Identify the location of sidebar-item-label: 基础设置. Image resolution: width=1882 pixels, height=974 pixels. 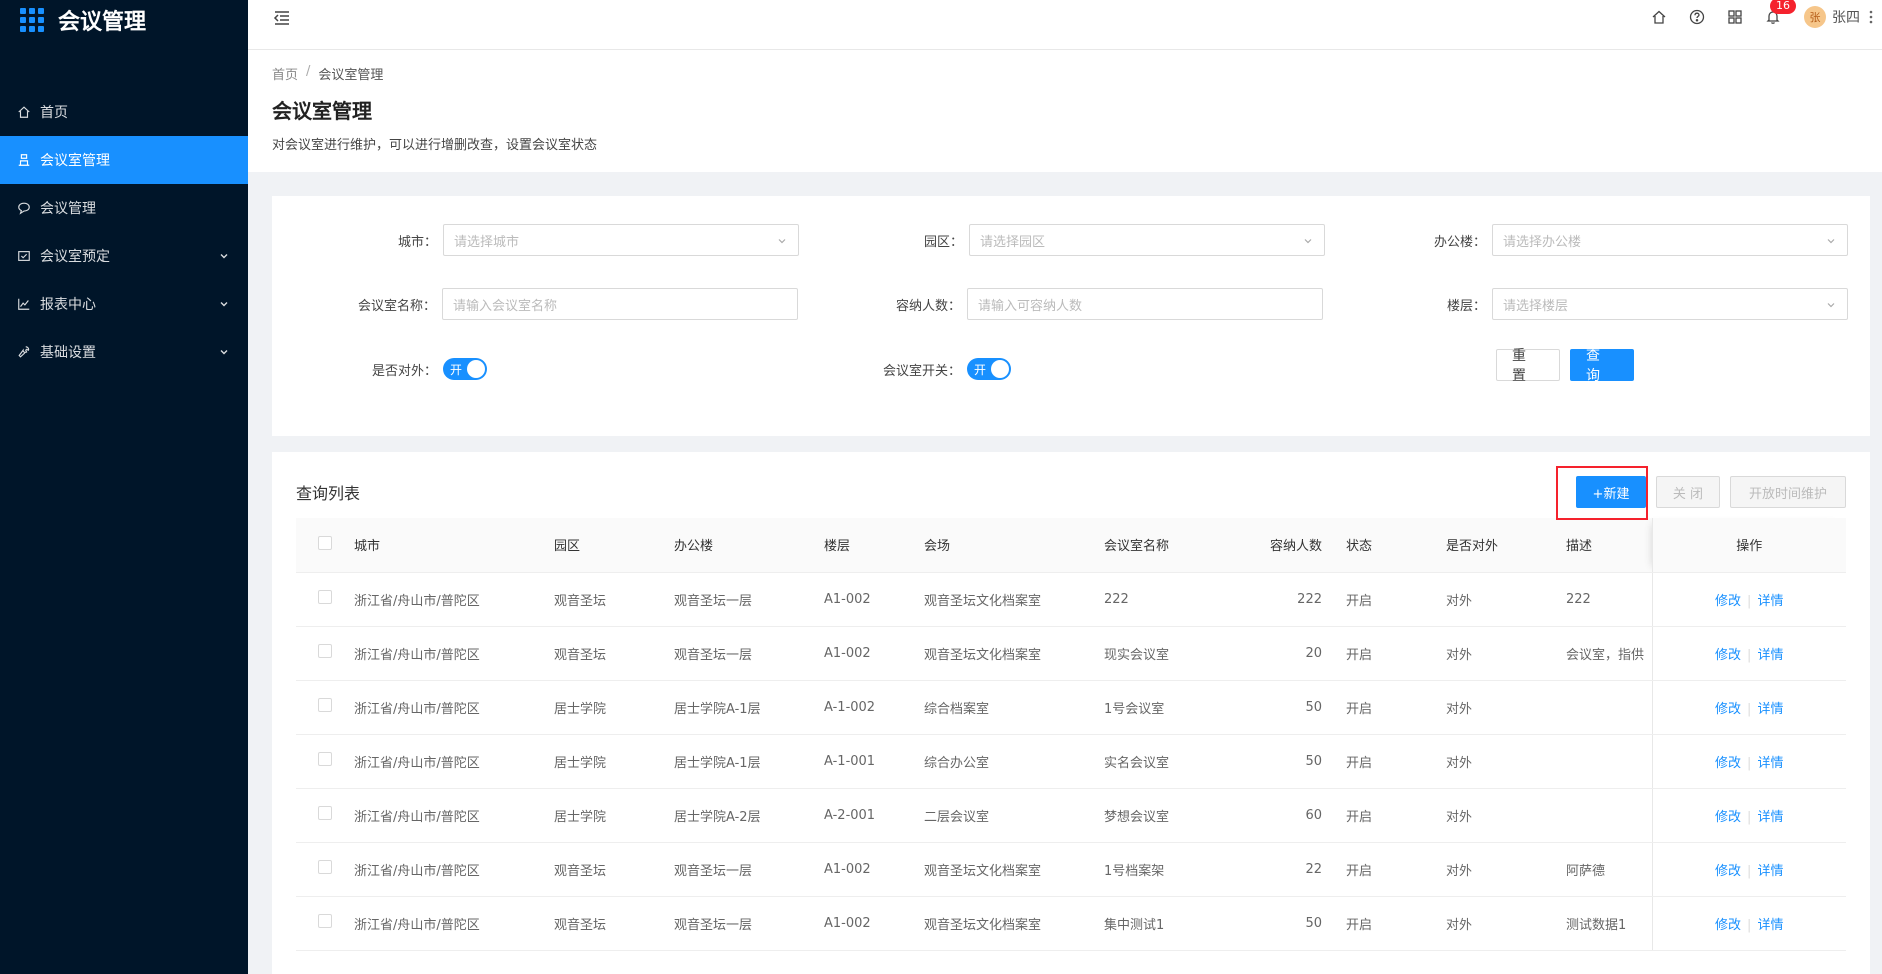
(68, 353).